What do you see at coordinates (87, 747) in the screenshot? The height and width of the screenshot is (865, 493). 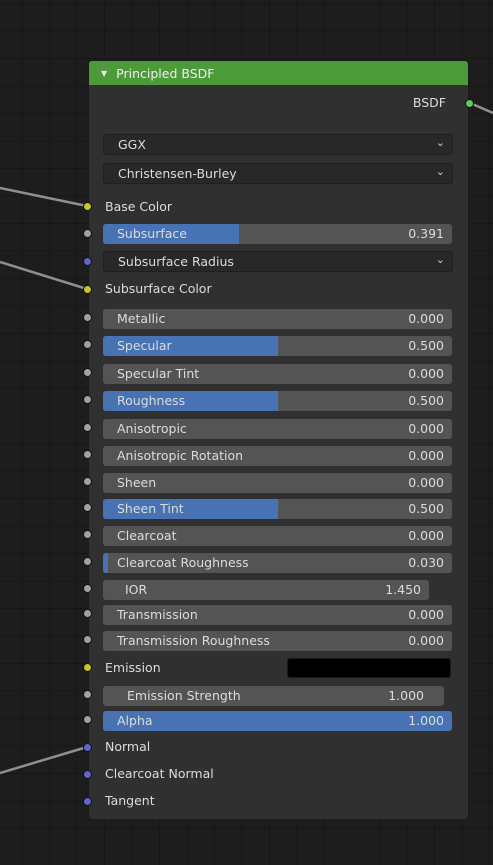 I see `normal-socket` at bounding box center [87, 747].